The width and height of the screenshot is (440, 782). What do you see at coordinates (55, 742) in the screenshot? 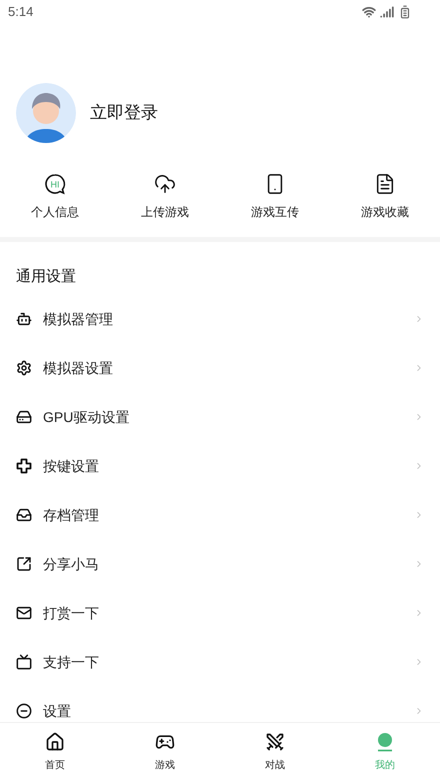
I see `home-icon` at bounding box center [55, 742].